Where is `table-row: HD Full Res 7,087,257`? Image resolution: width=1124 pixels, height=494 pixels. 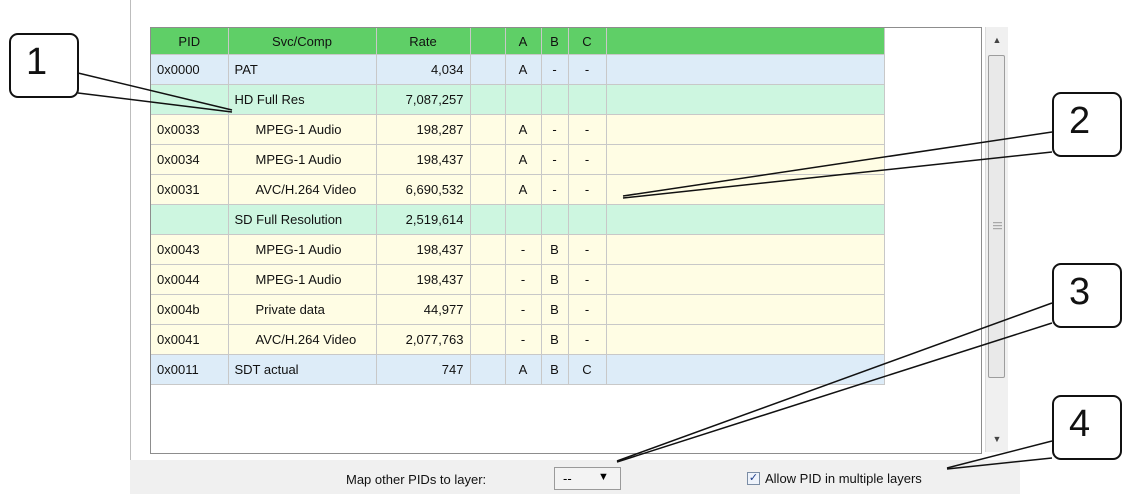 table-row: HD Full Res 7,087,257 is located at coordinates (518, 99).